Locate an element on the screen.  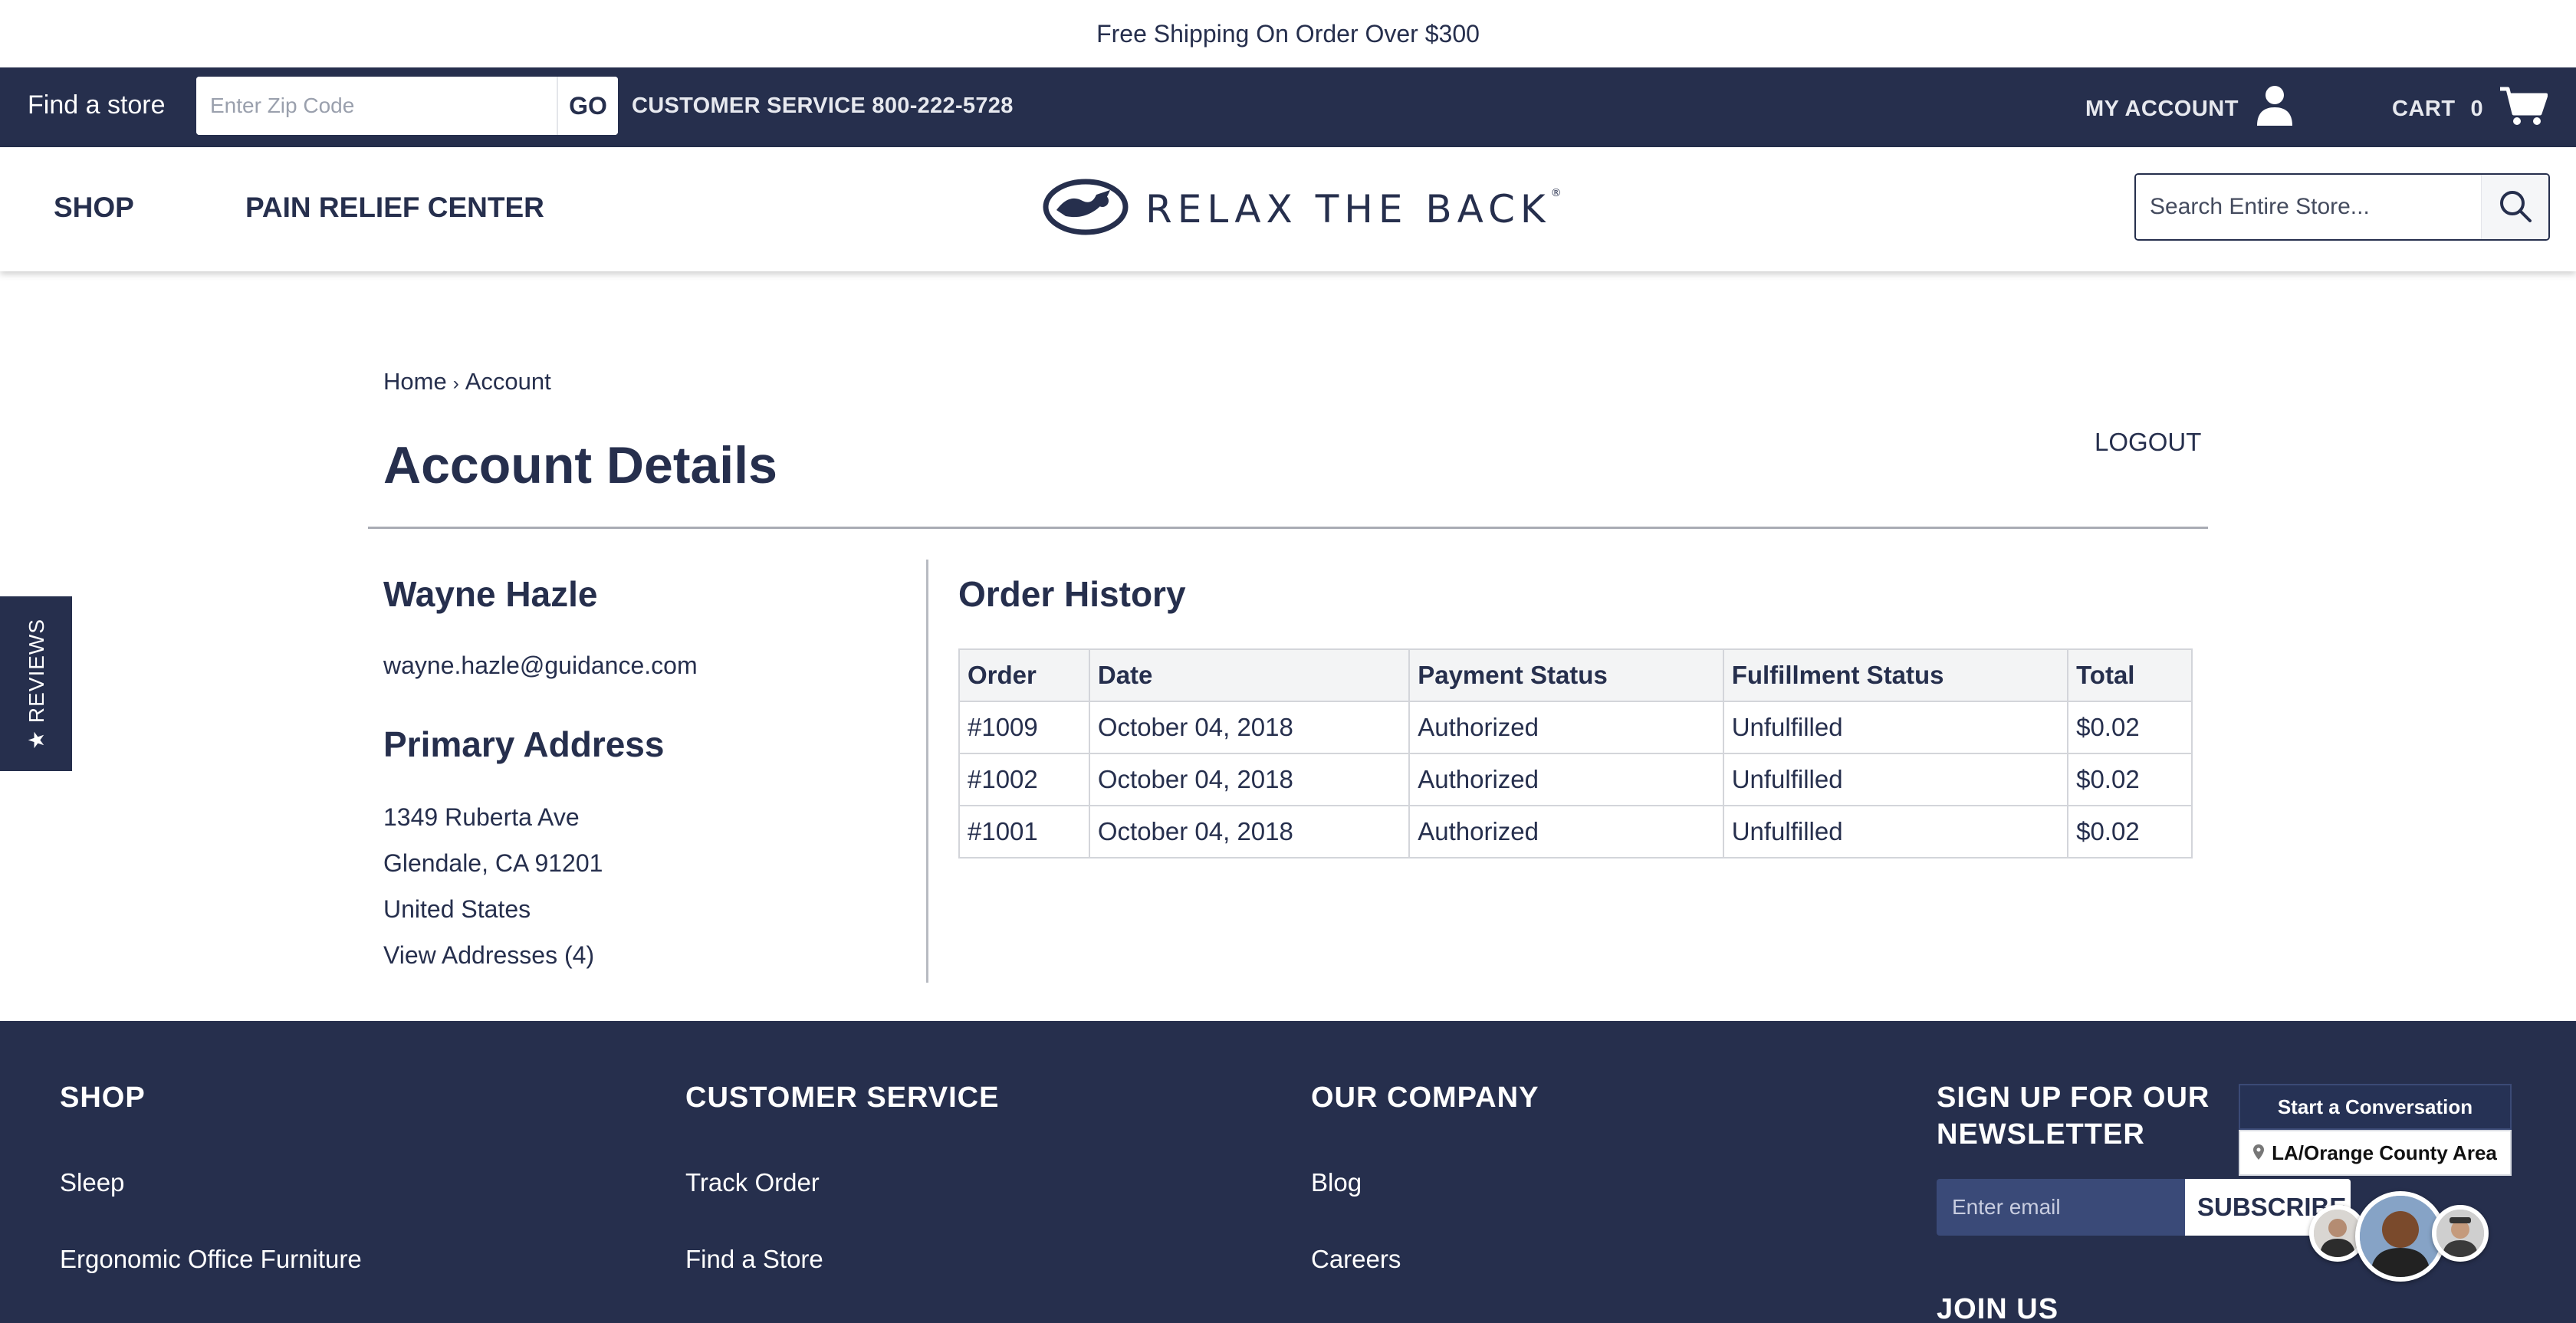
address-line-country: United States is located at coordinates (457, 909).